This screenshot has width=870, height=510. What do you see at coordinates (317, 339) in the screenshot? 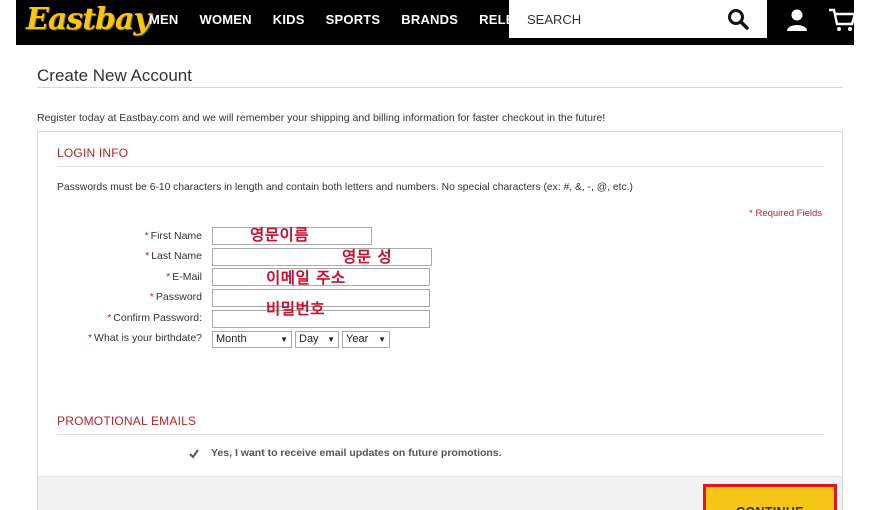
I see `birth-day-select: Day ▼` at bounding box center [317, 339].